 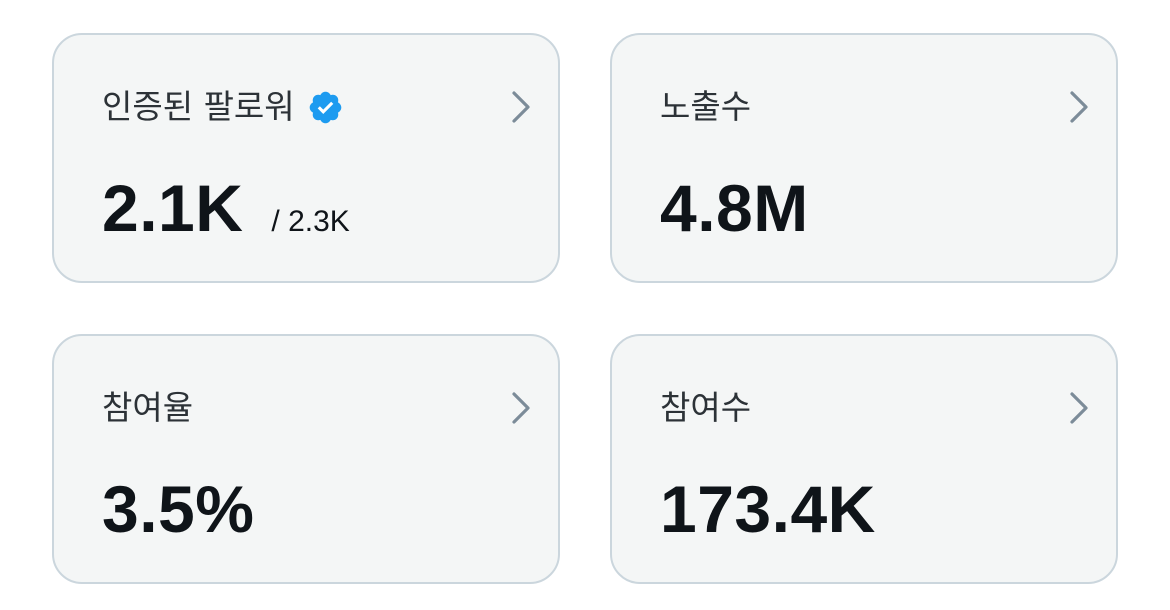 I want to click on stat-value-row: 173.4K, so click(x=768, y=509).